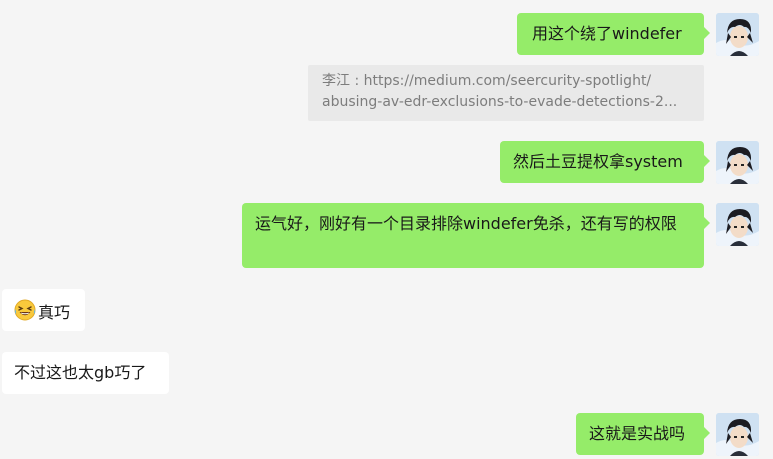 This screenshot has height=459, width=773. Describe the element at coordinates (25, 313) in the screenshot. I see `grinning-squinting-tears-emoji` at that location.